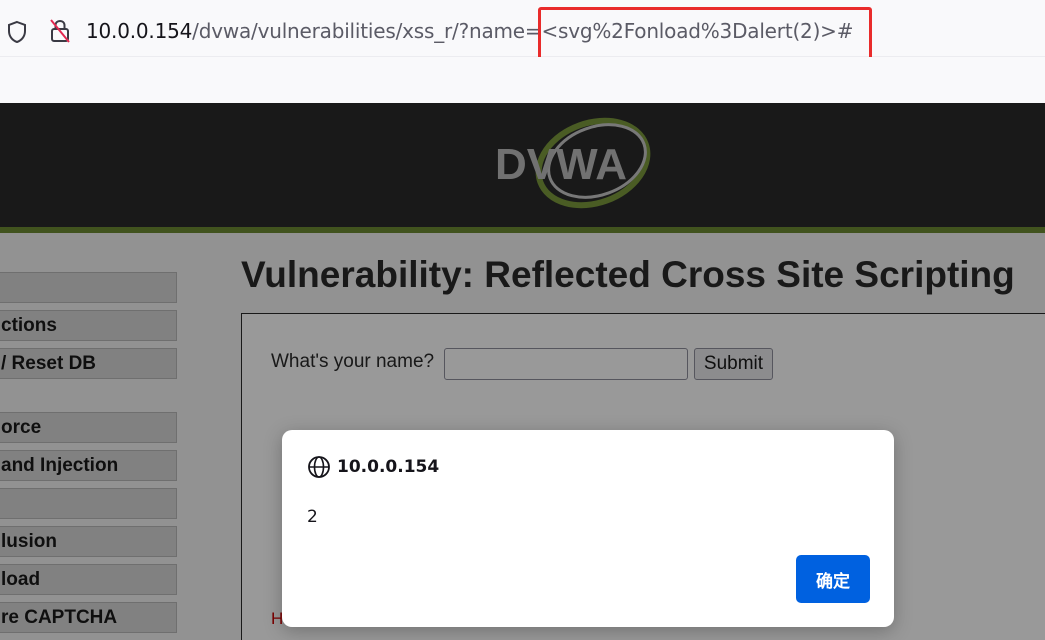 Image resolution: width=1045 pixels, height=640 pixels. Describe the element at coordinates (319, 467) in the screenshot. I see `globe-icon` at that location.